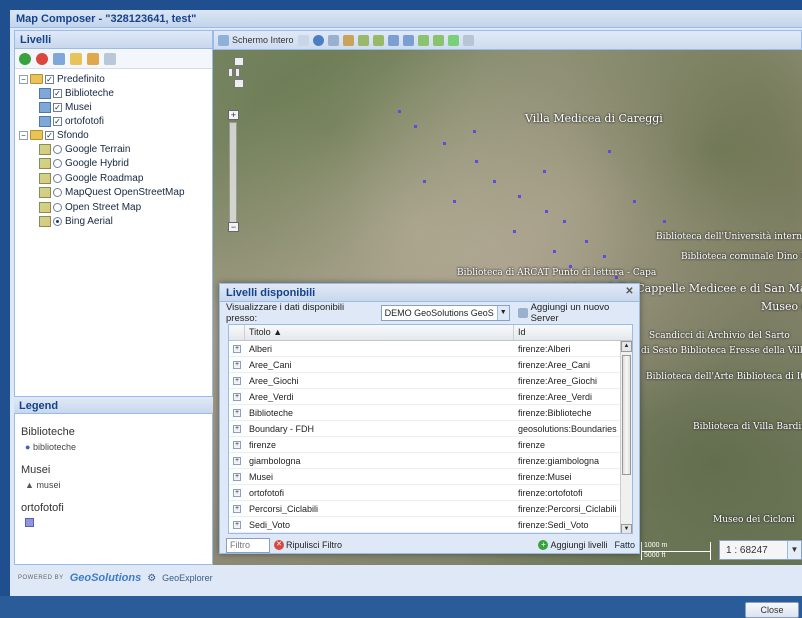  What do you see at coordinates (303, 40) in the screenshot?
I see `pan-icon` at bounding box center [303, 40].